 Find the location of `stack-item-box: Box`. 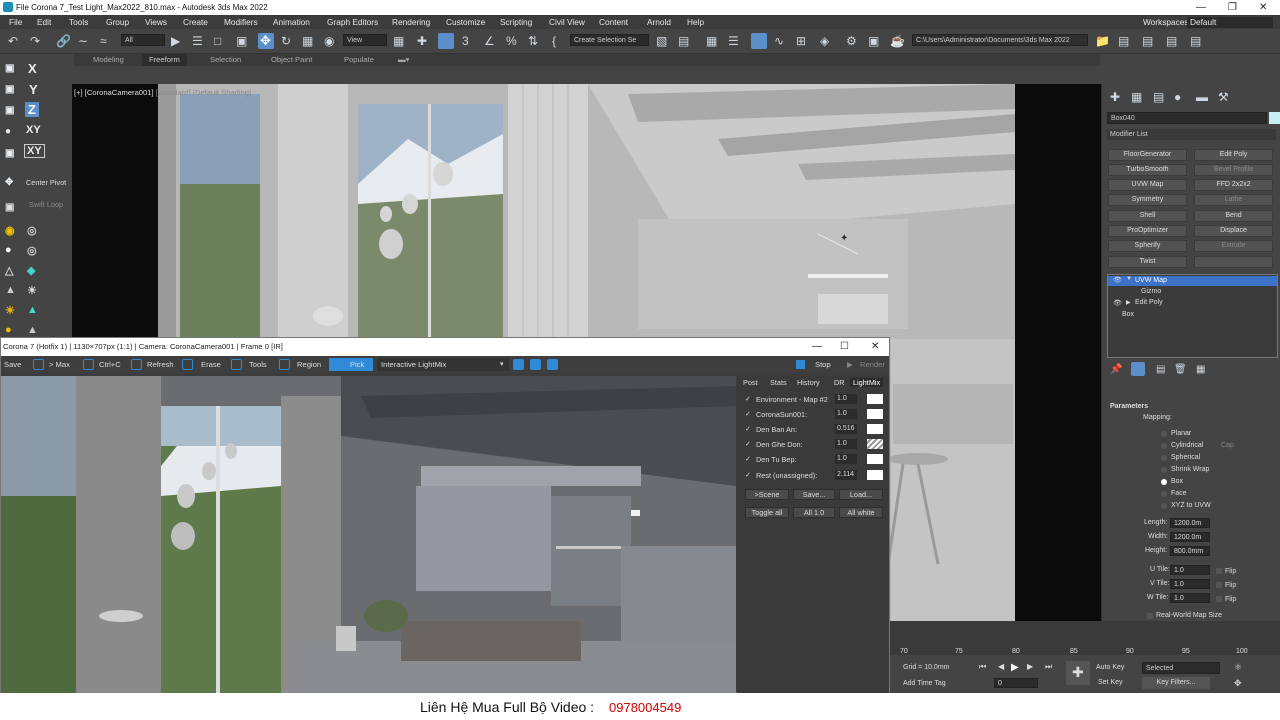

stack-item-box: Box is located at coordinates (1128, 314).